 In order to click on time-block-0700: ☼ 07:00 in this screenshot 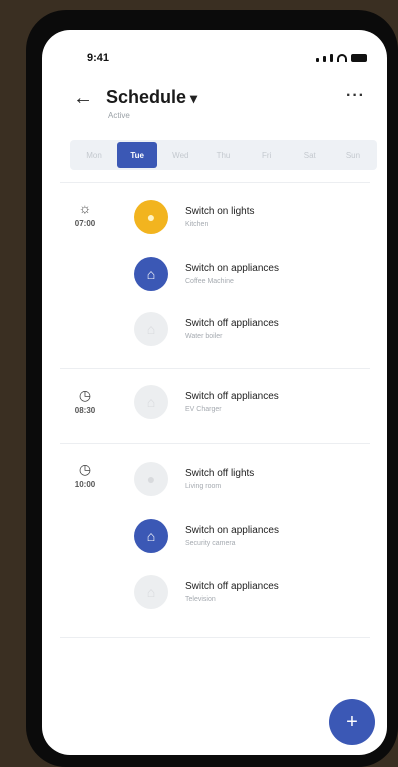, I will do `click(85, 214)`.